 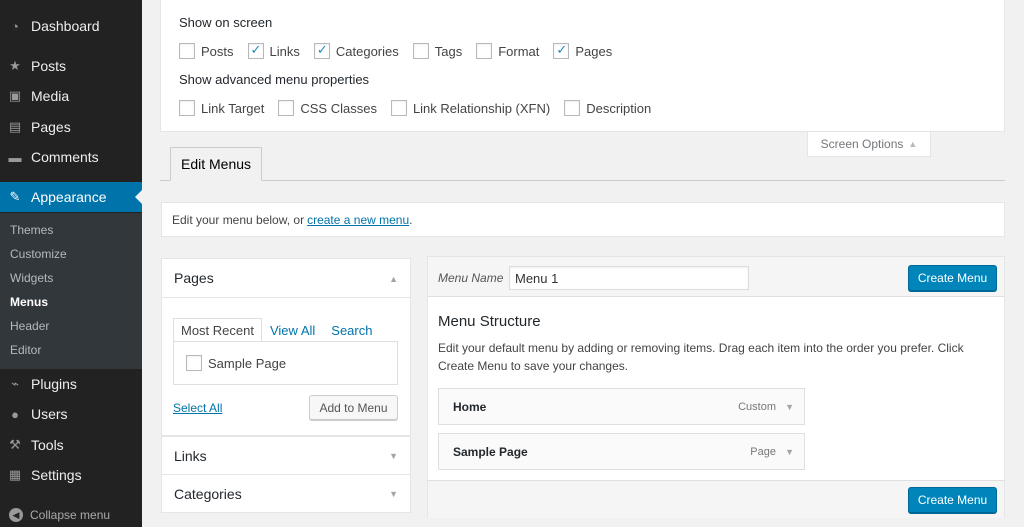 What do you see at coordinates (757, 407) in the screenshot?
I see `menu-item-type: Custom` at bounding box center [757, 407].